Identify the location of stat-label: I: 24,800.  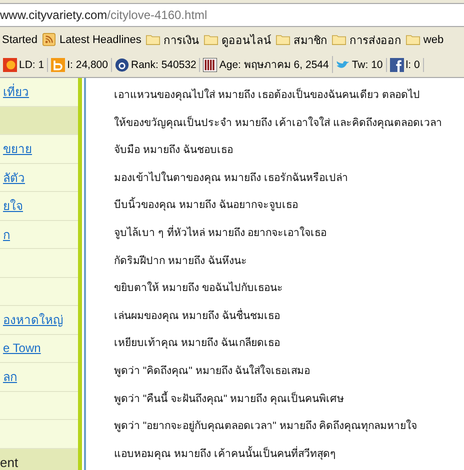
(87, 64).